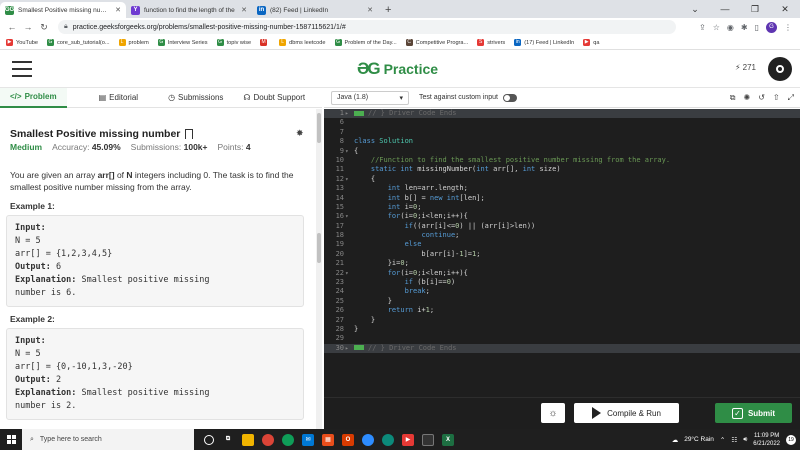 This screenshot has height=450, width=800. What do you see at coordinates (549, 42) in the screenshot?
I see `bookmark-label: (17) Feed | LinkedIn` at bounding box center [549, 42].